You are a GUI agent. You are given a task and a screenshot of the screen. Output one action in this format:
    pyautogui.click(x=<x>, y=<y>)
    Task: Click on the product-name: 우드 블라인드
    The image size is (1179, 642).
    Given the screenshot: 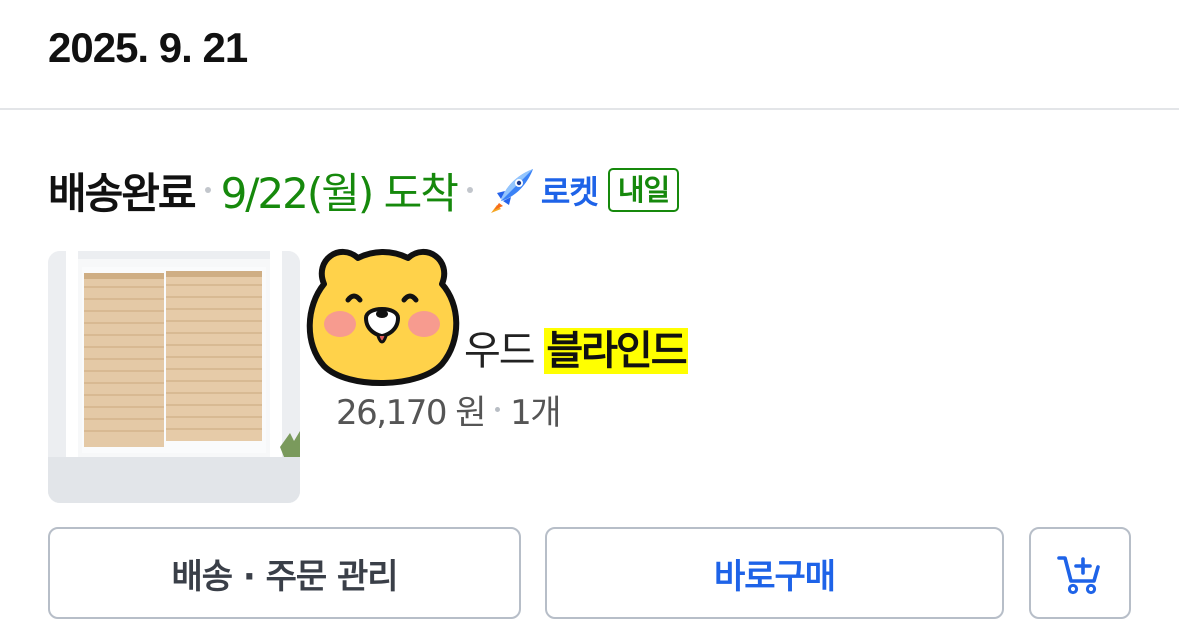 What is the action you would take?
    pyautogui.click(x=576, y=347)
    